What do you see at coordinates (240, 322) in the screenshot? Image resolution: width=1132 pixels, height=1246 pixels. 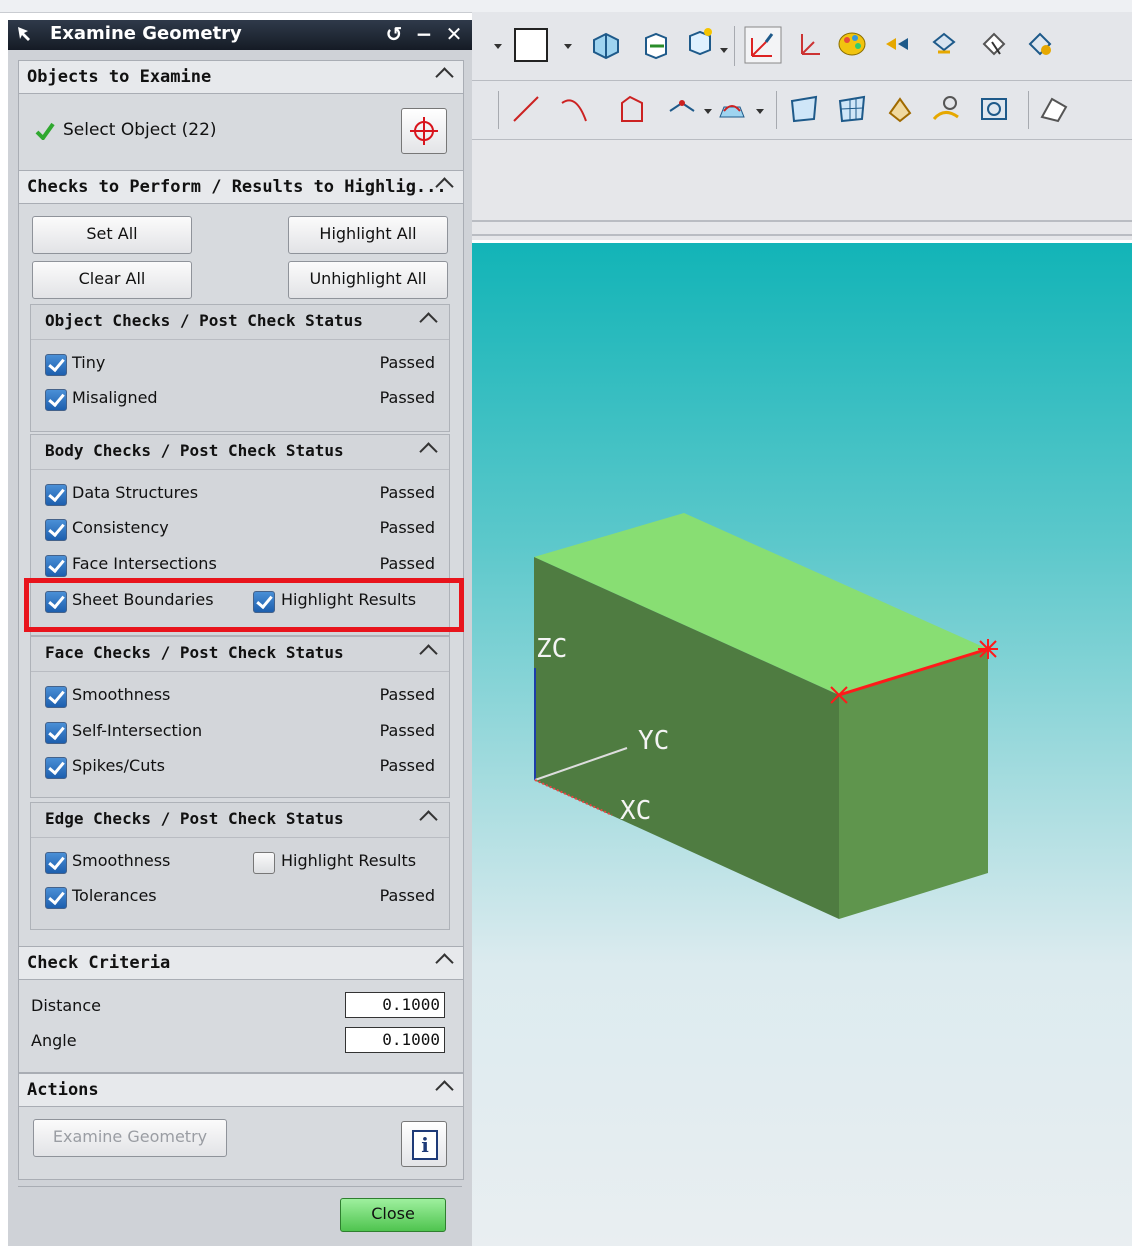 I see `object-checks-header: Object Checks / Post Check Status` at bounding box center [240, 322].